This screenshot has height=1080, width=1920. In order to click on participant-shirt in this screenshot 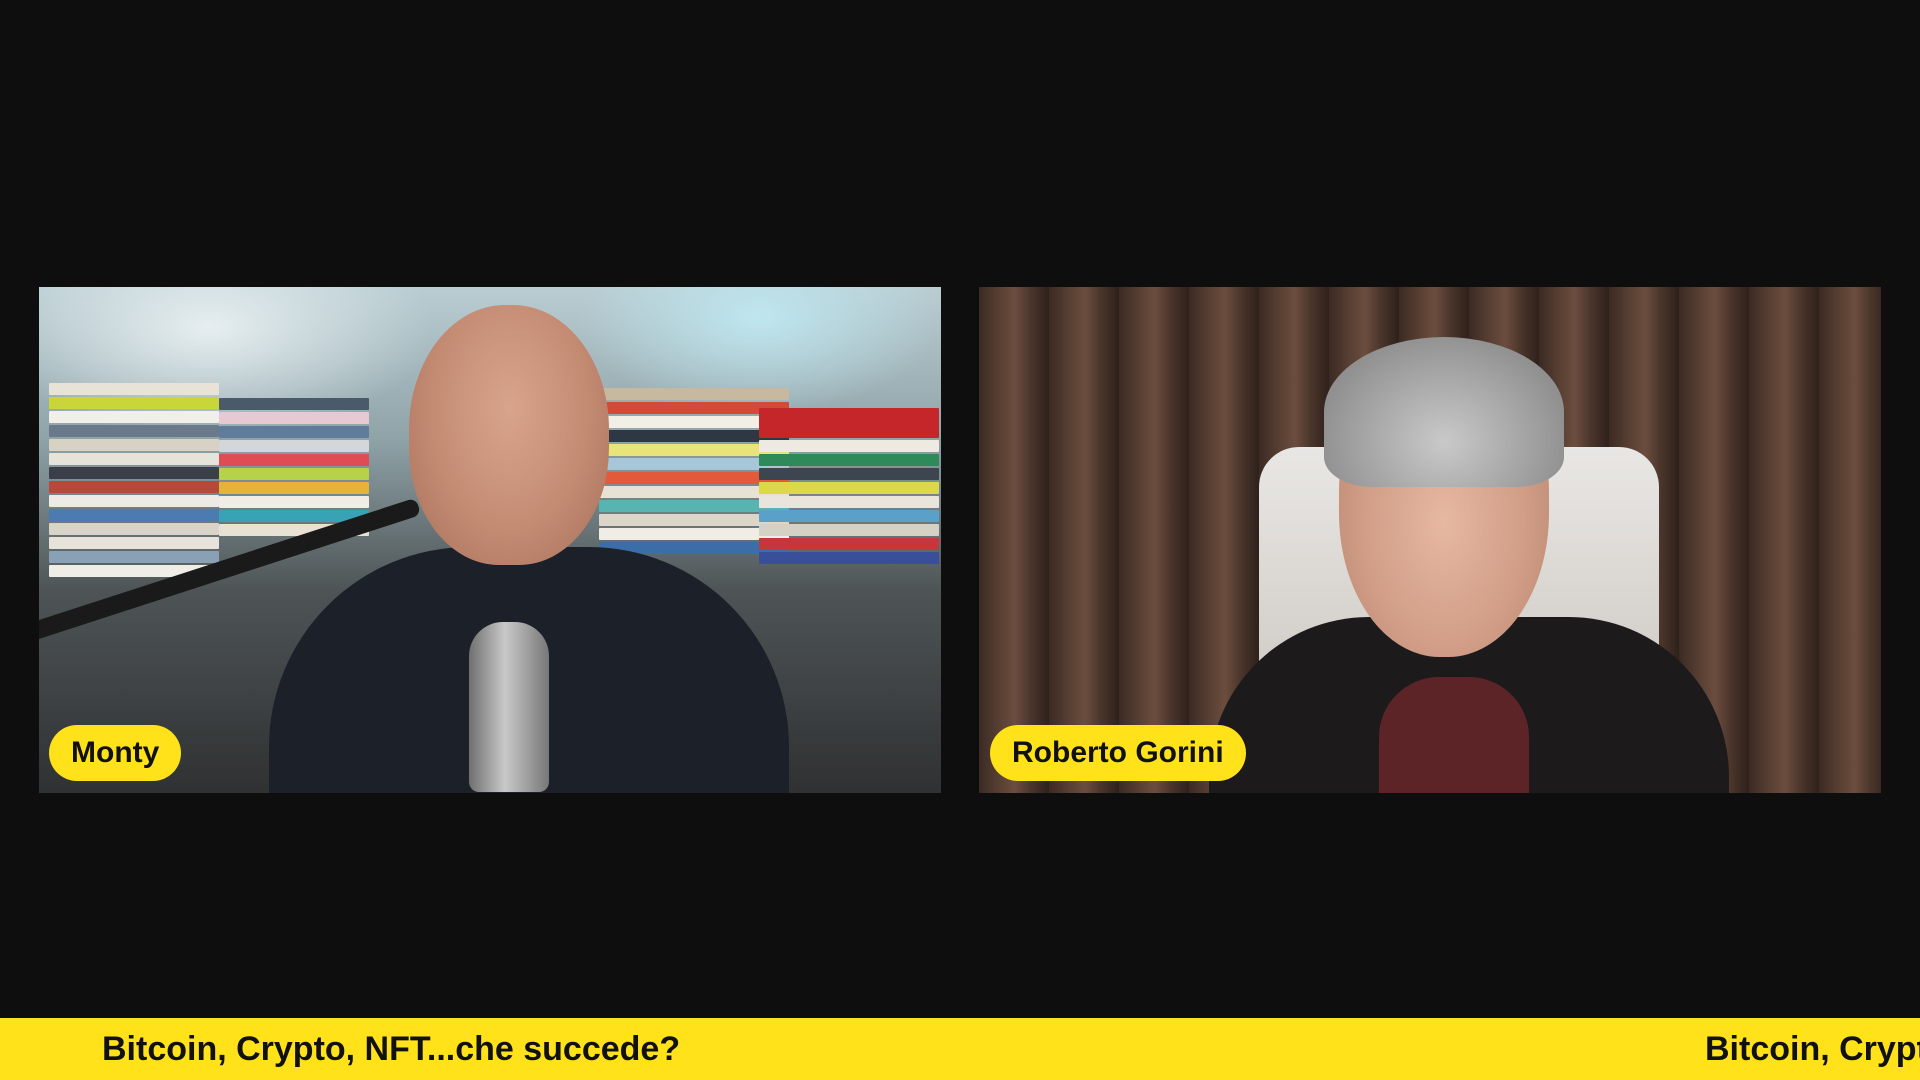, I will do `click(1454, 735)`.